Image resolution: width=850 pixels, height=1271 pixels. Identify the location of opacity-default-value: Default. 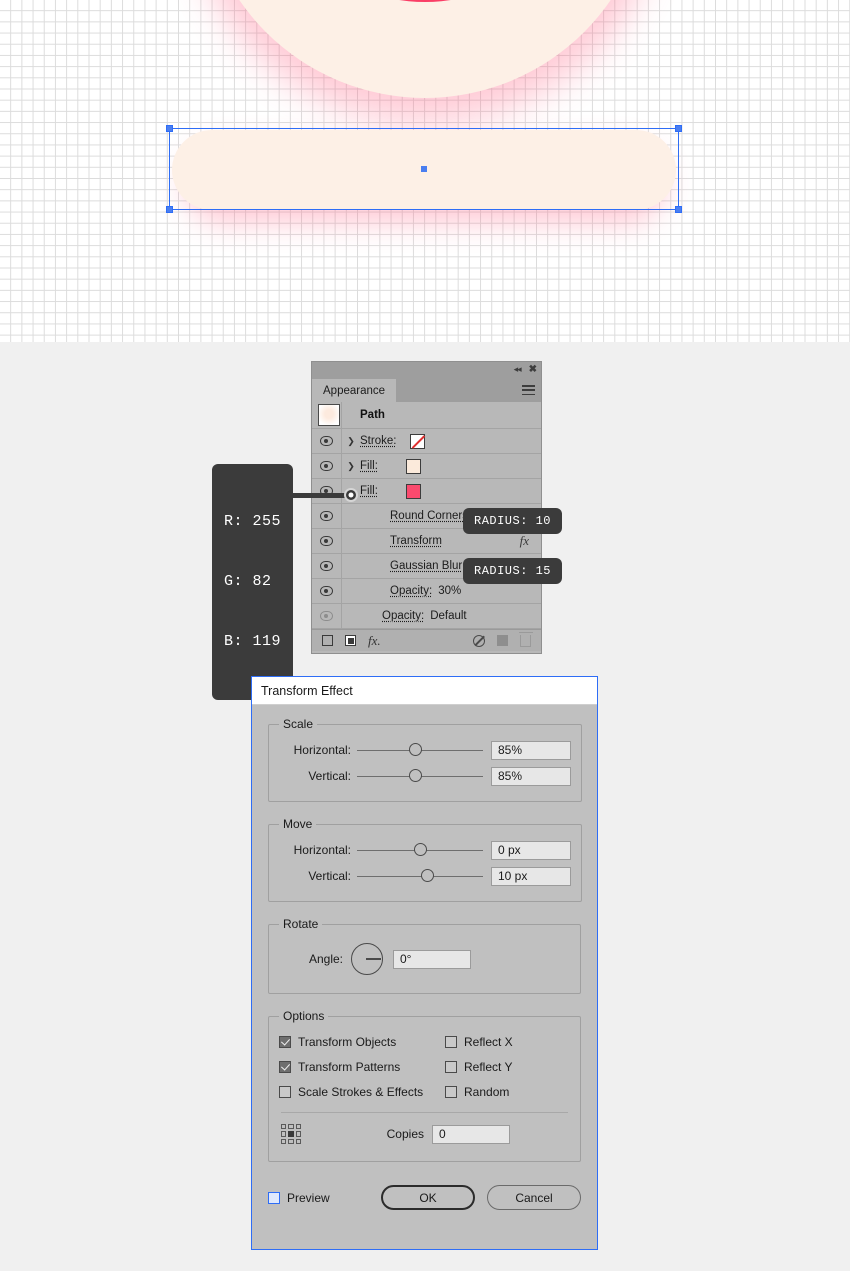
(448, 616).